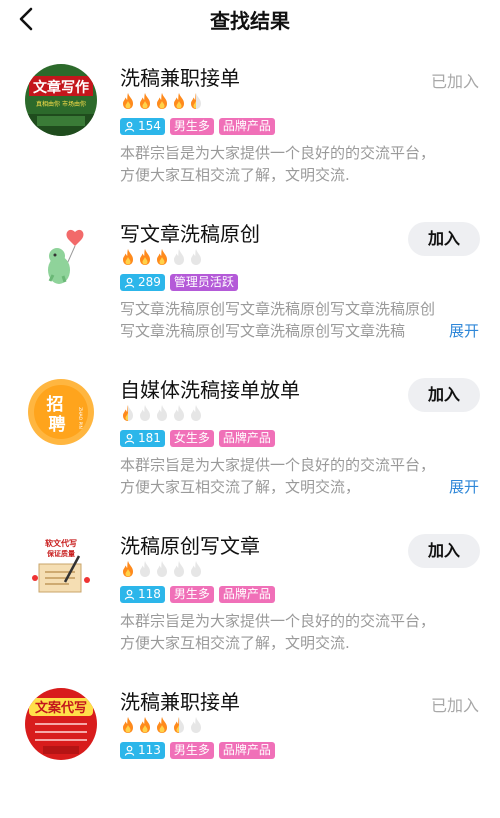 This screenshot has width=500, height=818. I want to click on member-count-badge: 181, so click(142, 438).